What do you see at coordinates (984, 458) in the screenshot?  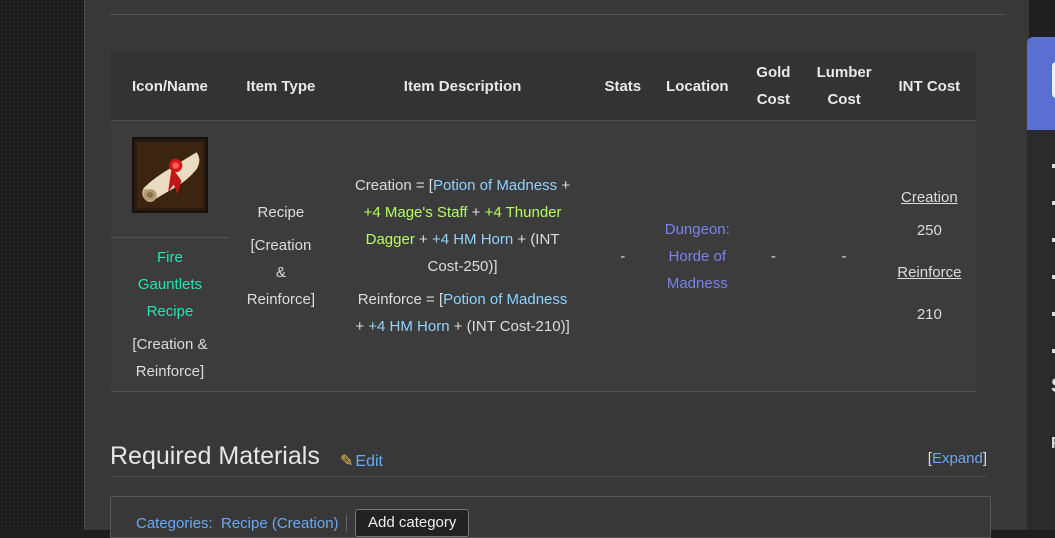 I see `expand-bracket: ]` at bounding box center [984, 458].